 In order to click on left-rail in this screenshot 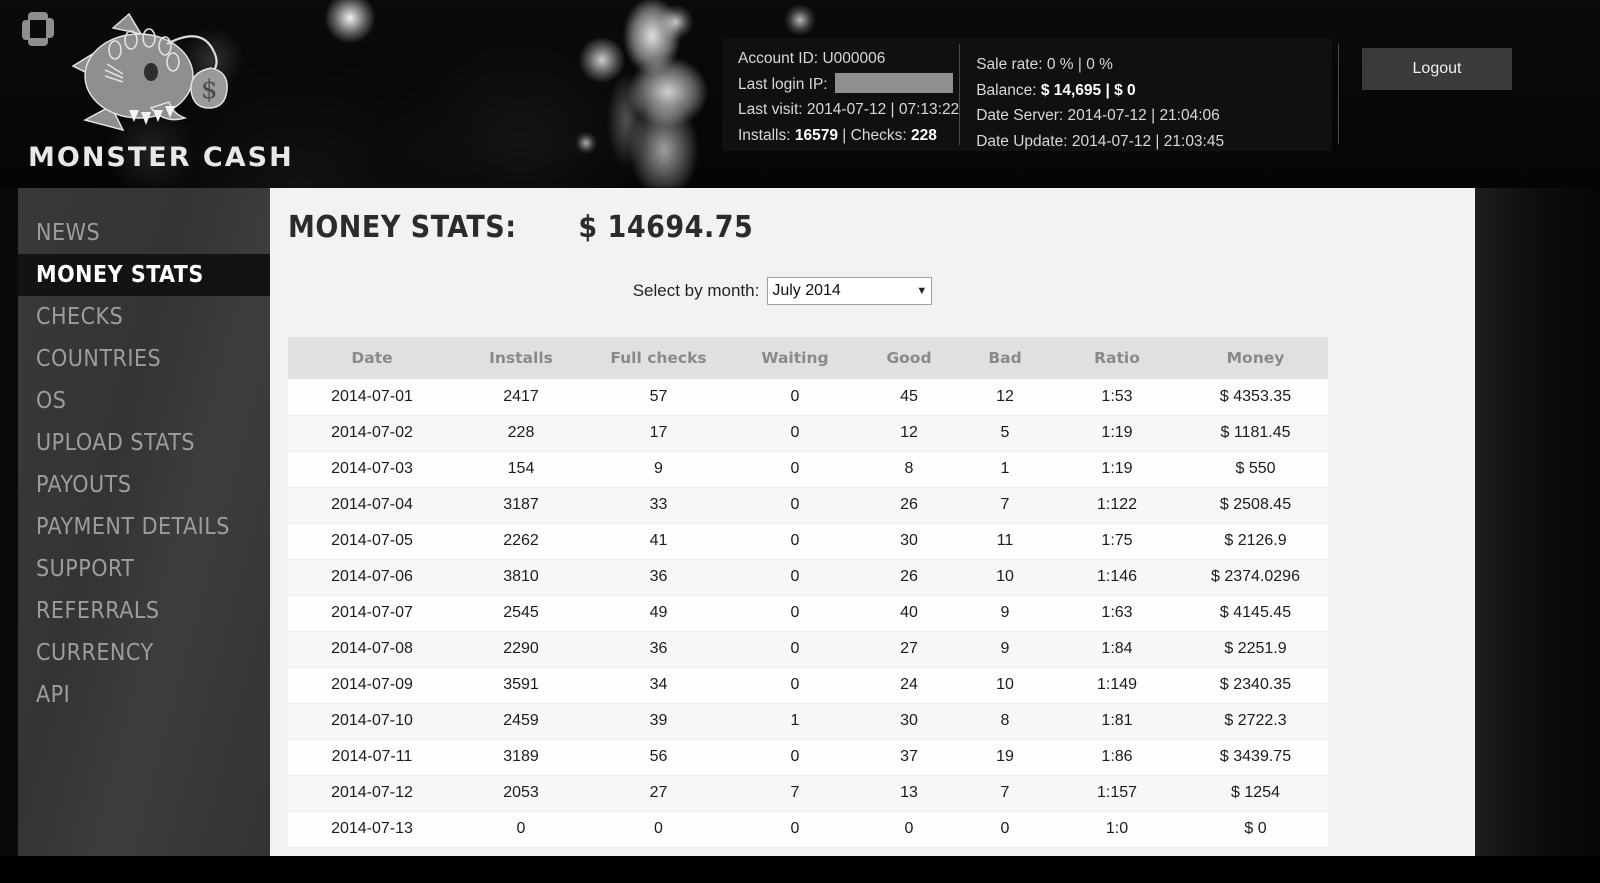, I will do `click(9, 522)`.